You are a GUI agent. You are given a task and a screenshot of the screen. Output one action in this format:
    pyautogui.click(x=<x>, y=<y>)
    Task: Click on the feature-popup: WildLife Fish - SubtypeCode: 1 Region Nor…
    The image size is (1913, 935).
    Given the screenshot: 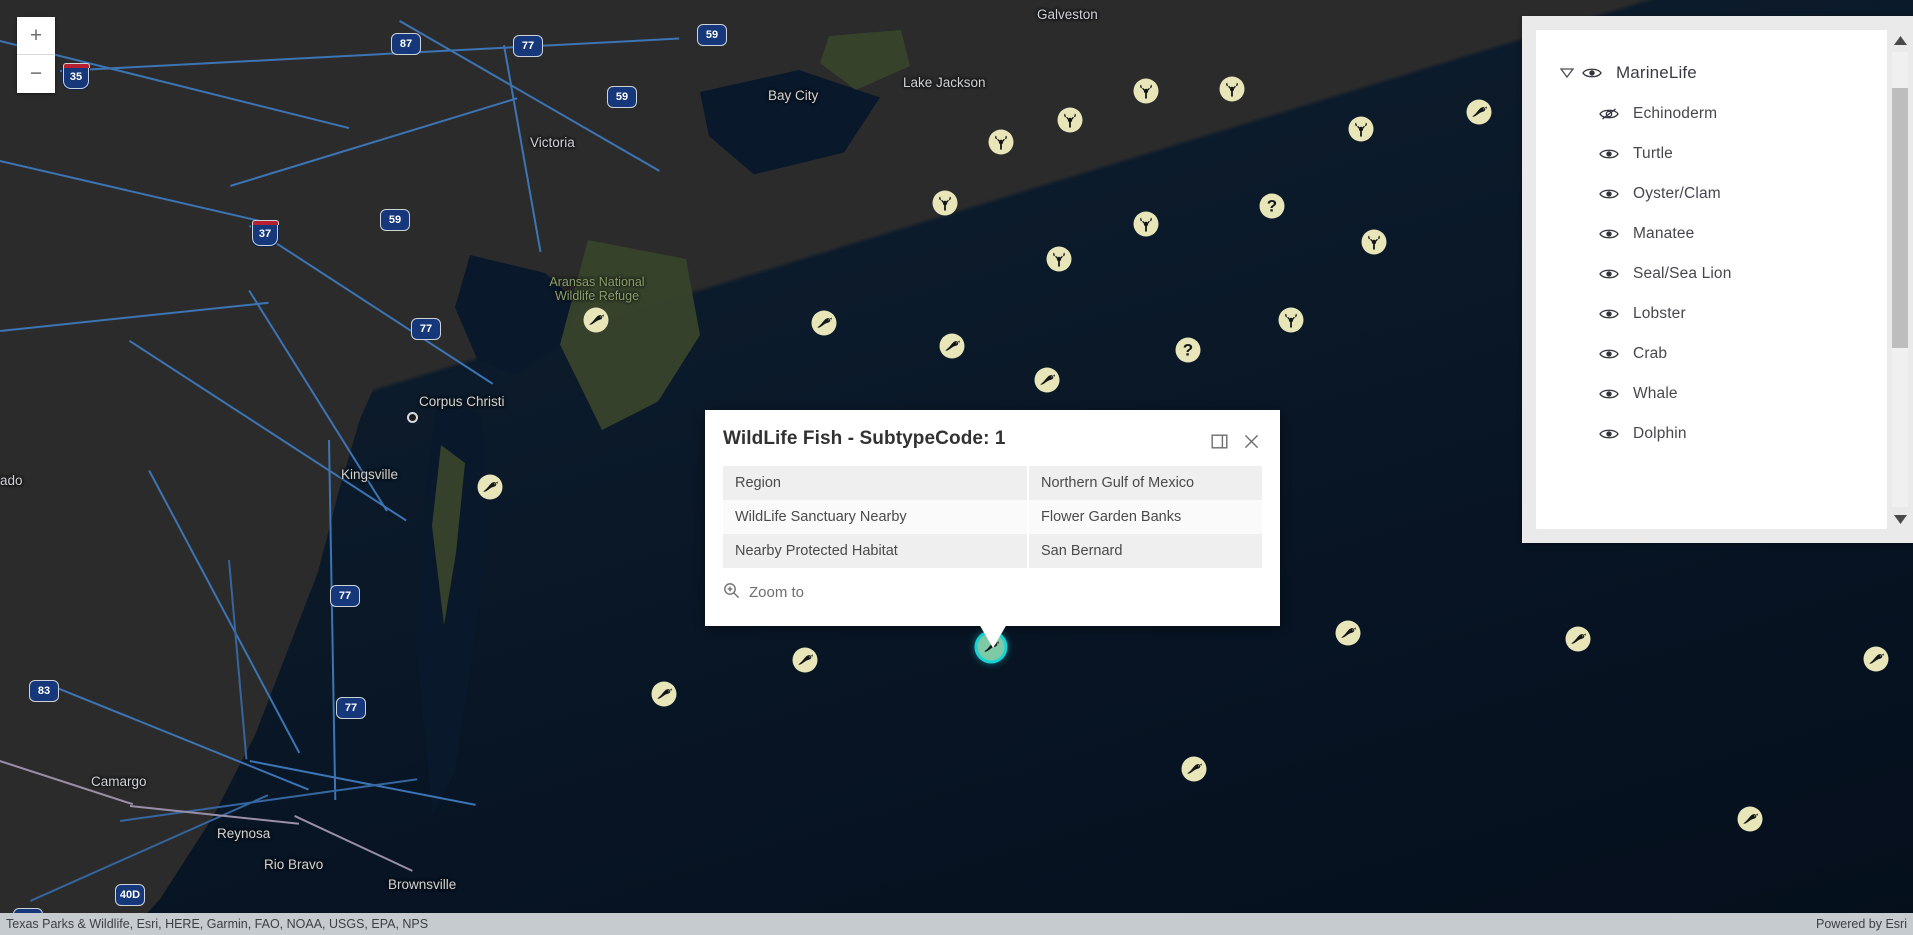 What is the action you would take?
    pyautogui.click(x=992, y=529)
    